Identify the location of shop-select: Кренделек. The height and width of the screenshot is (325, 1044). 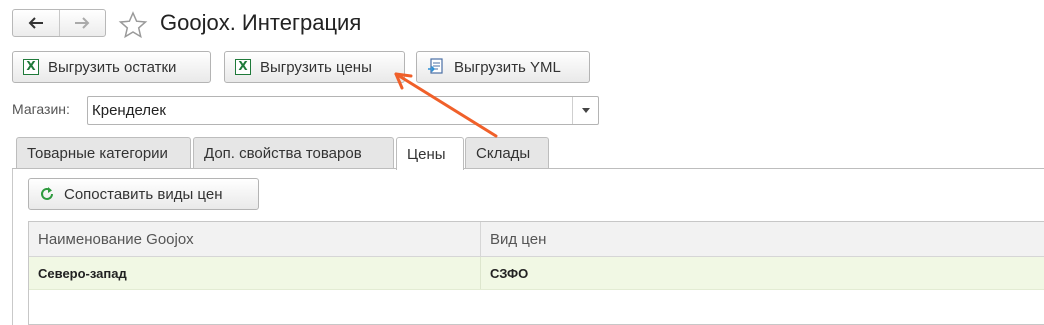
(343, 110).